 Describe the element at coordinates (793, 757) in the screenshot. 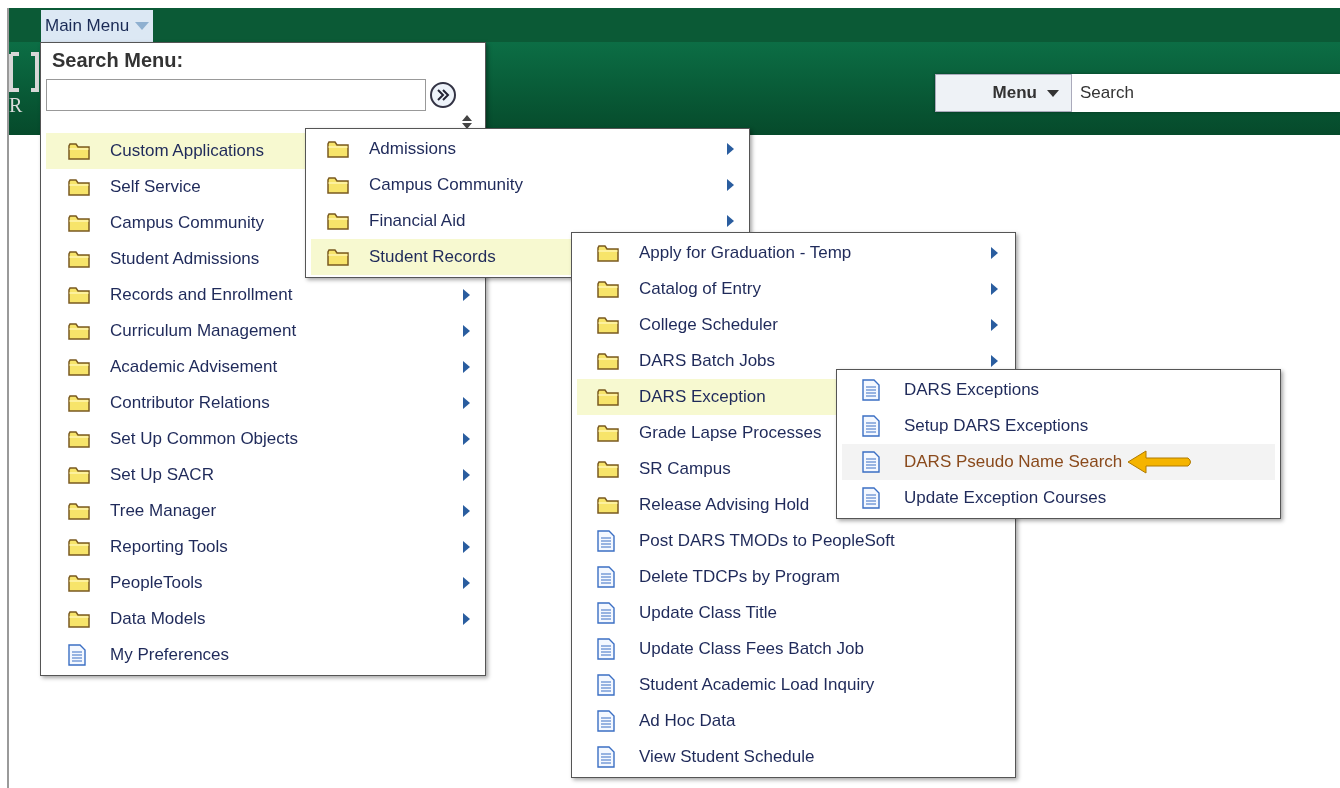

I see `menu-item: View Student Schedule` at that location.